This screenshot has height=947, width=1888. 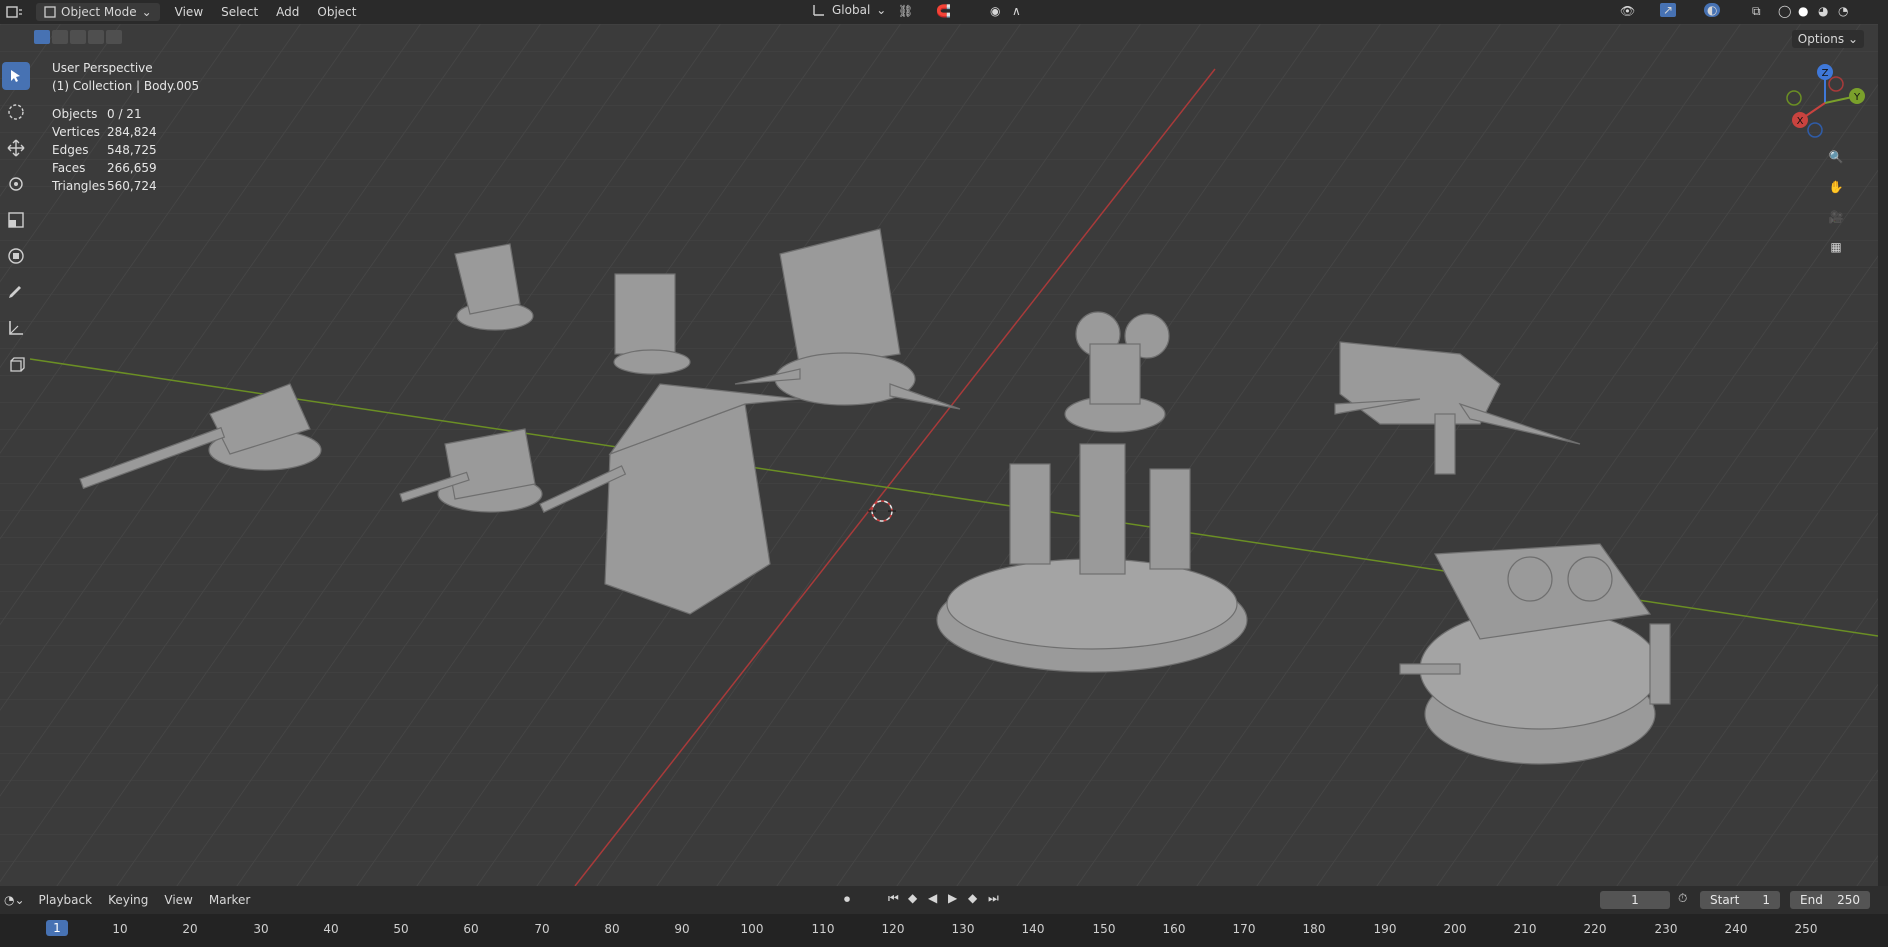 I want to click on ruler-tick: 250, so click(x=1806, y=929).